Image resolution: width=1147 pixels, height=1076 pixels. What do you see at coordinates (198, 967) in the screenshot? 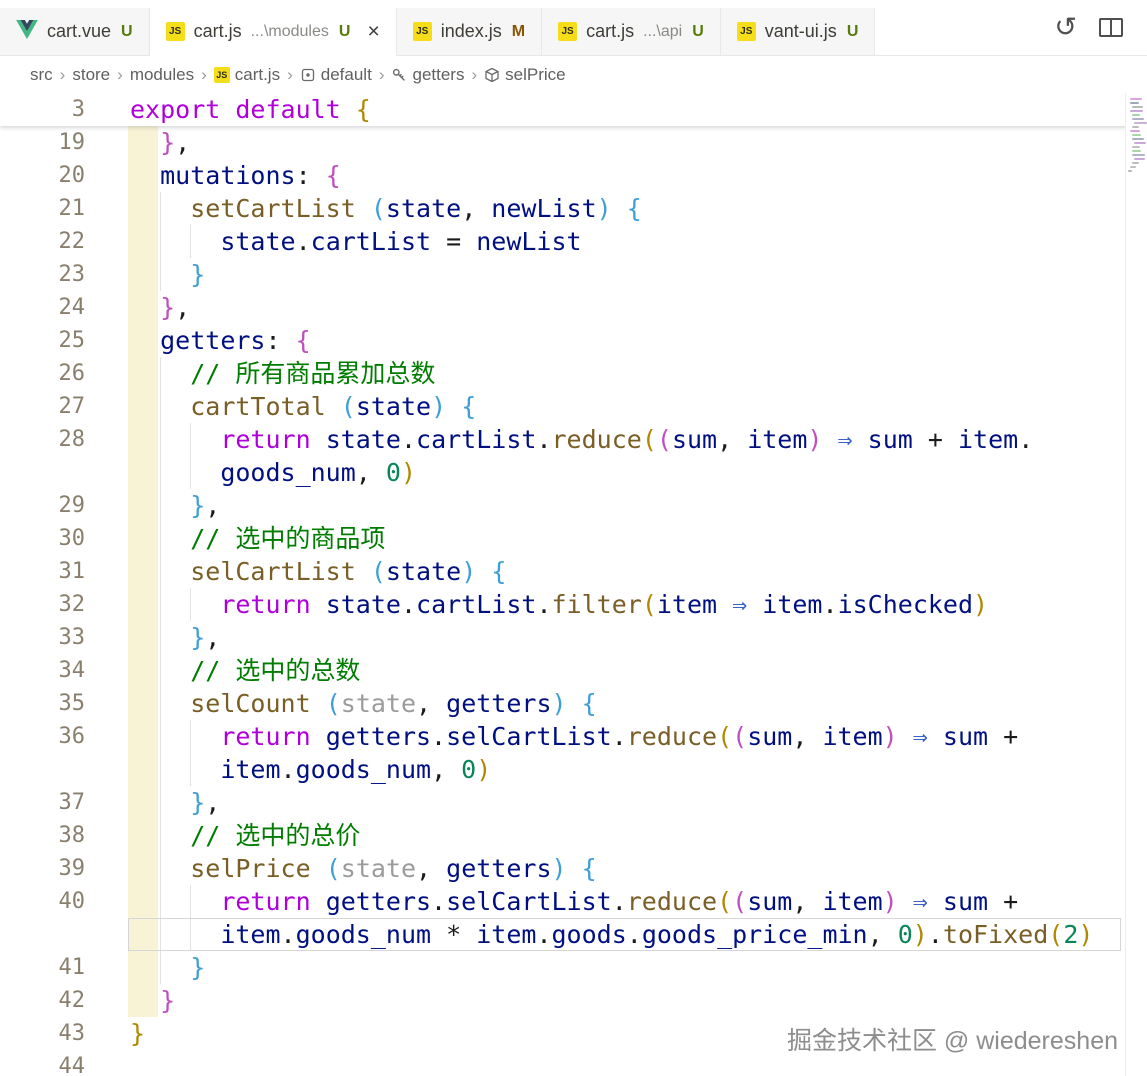
I see `code-token: }` at bounding box center [198, 967].